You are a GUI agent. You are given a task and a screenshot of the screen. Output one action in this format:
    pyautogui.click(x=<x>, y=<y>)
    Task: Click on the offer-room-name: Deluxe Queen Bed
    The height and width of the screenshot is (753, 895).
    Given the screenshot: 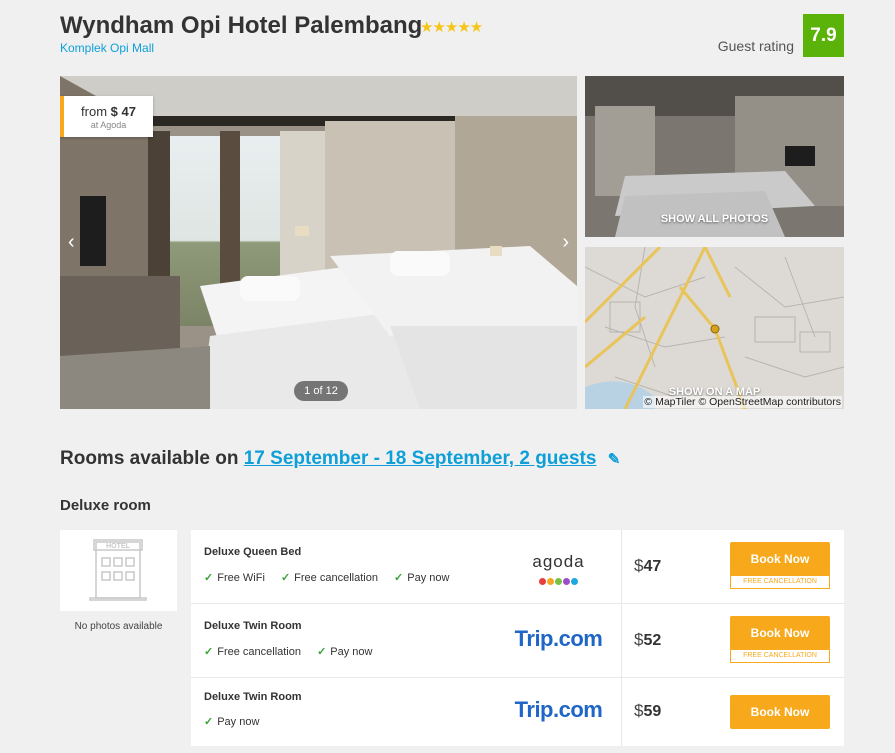 What is the action you would take?
    pyautogui.click(x=253, y=552)
    